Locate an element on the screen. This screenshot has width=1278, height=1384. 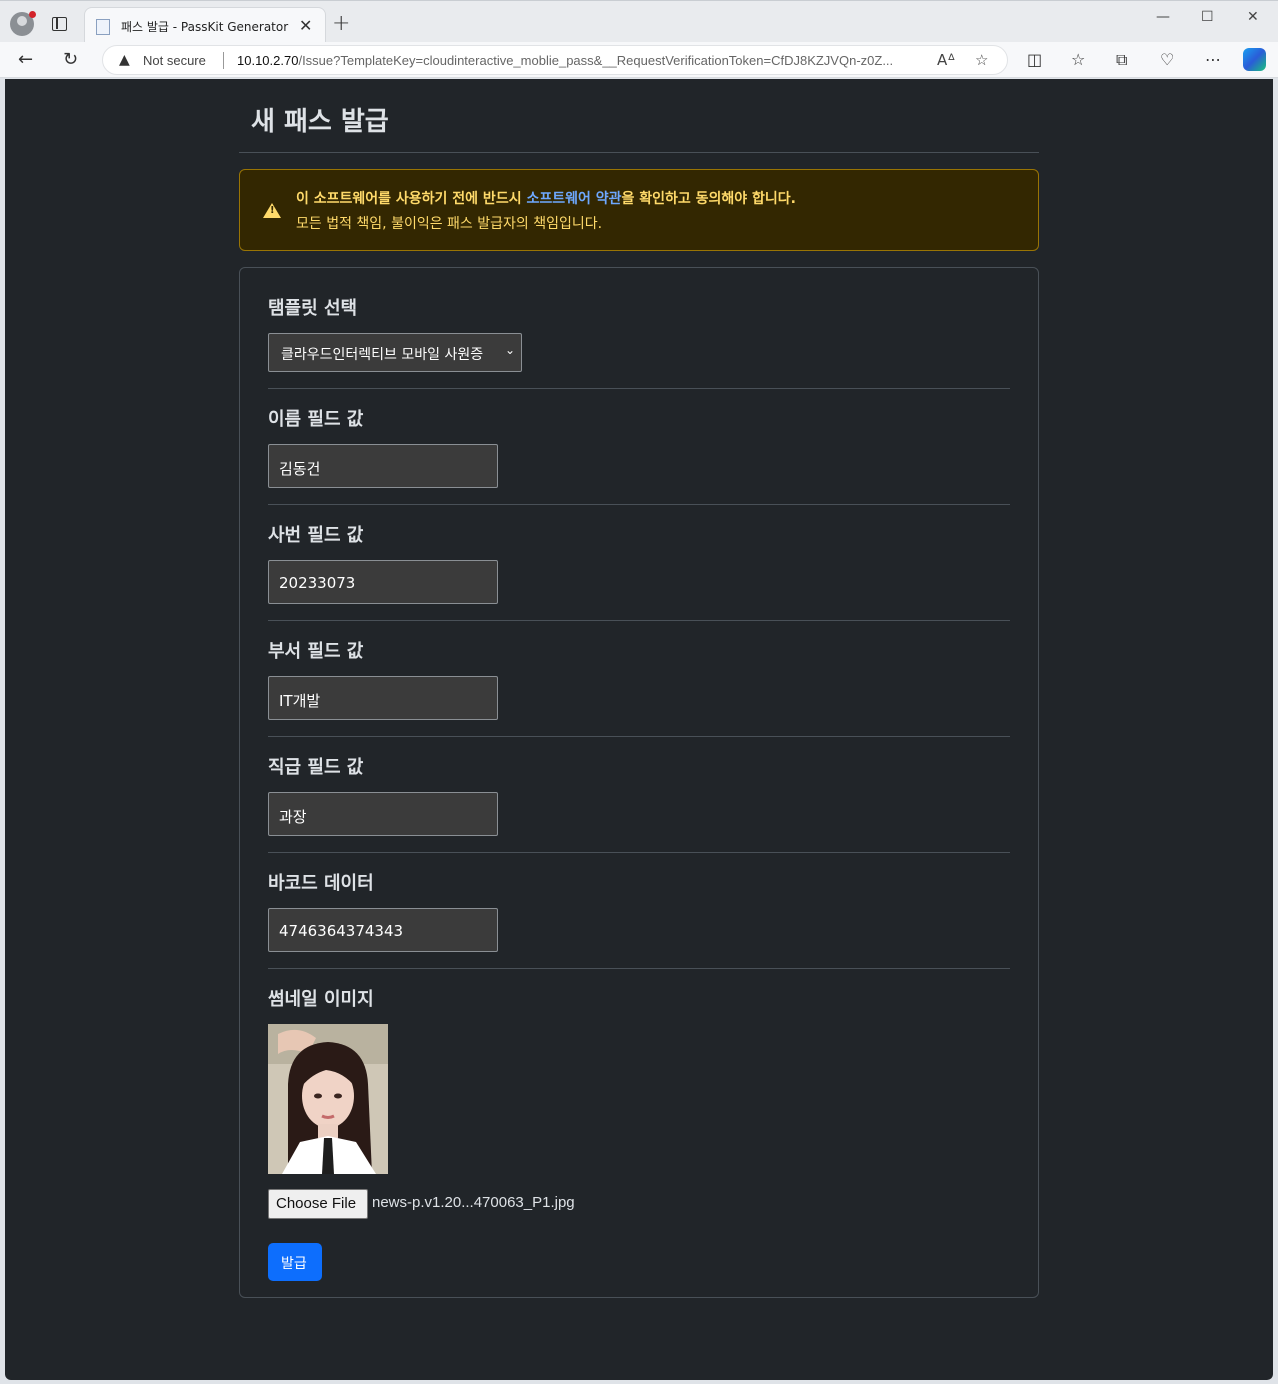
issue-submit-button: 발급 is located at coordinates (295, 1262).